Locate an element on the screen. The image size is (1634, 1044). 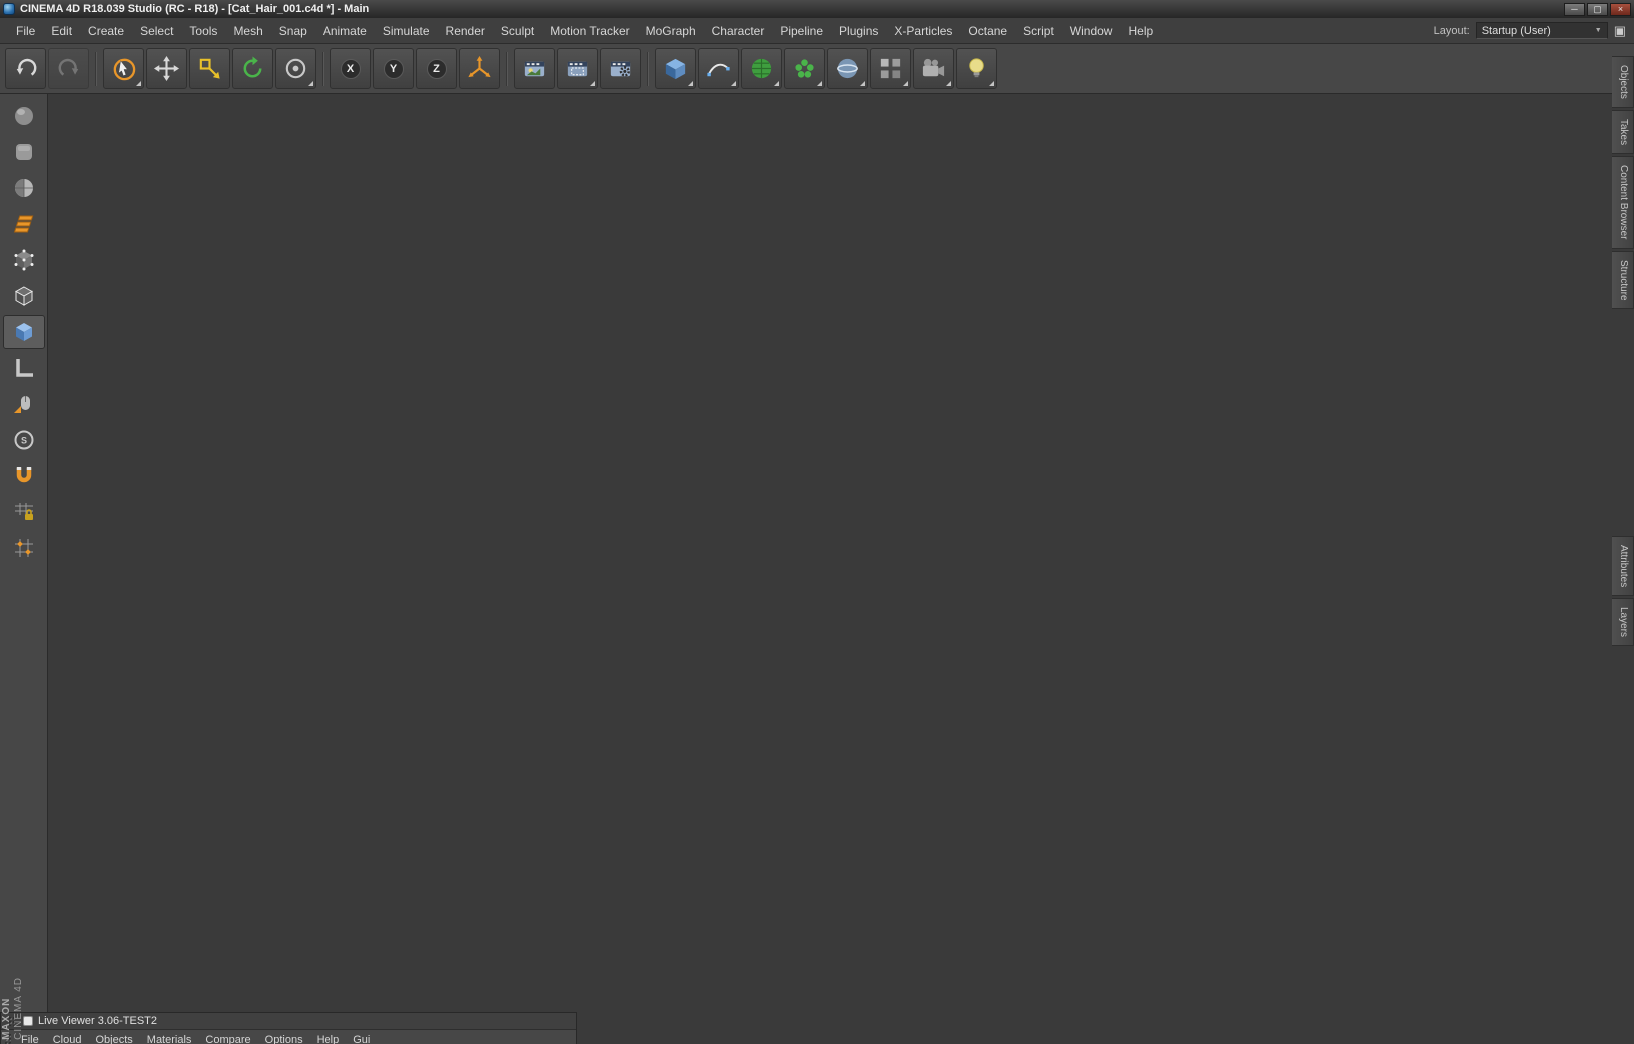
menu-item: File is located at coordinates (25, 31).